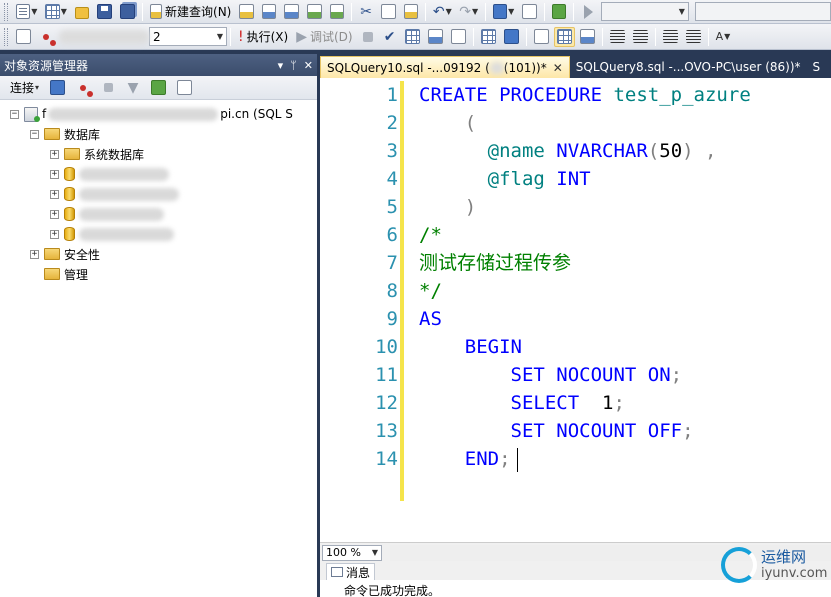  Describe the element at coordinates (619, 403) in the screenshot. I see `punctuation: ;` at that location.